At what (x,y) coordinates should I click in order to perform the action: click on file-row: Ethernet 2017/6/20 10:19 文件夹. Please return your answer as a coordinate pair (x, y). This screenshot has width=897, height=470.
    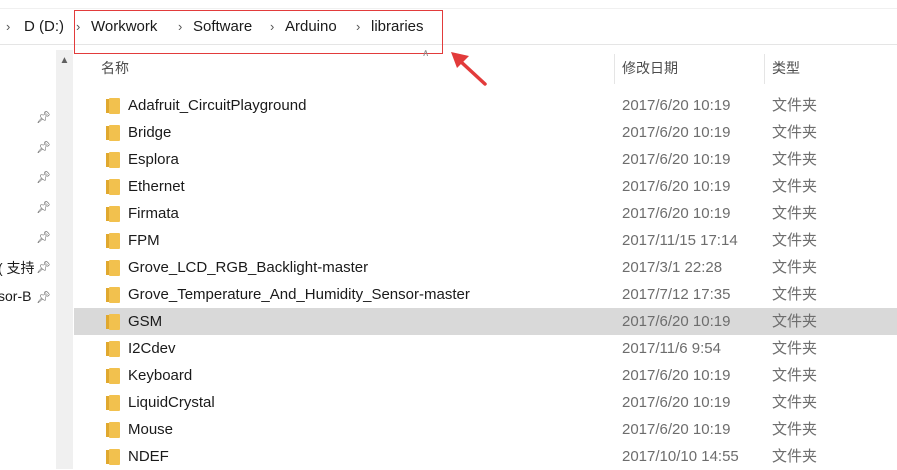
    Looking at the image, I should click on (485, 186).